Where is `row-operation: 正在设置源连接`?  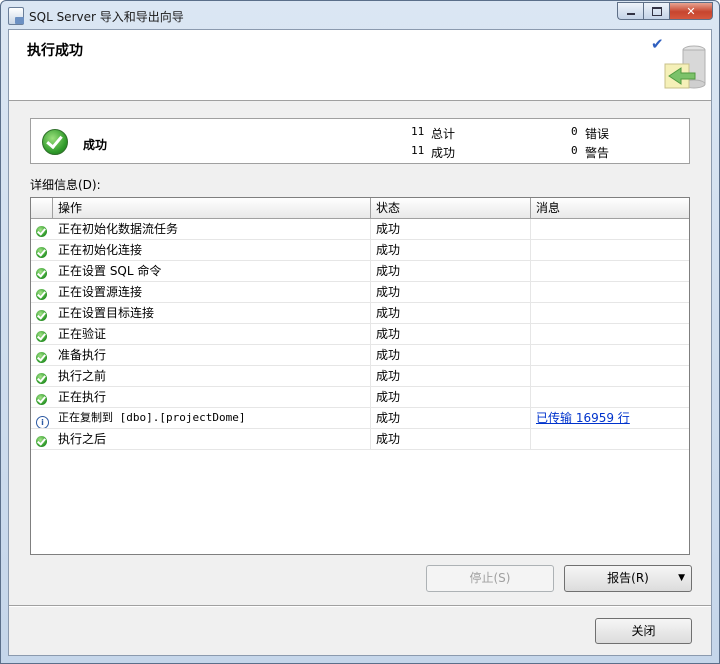
row-operation: 正在设置源连接 is located at coordinates (212, 292).